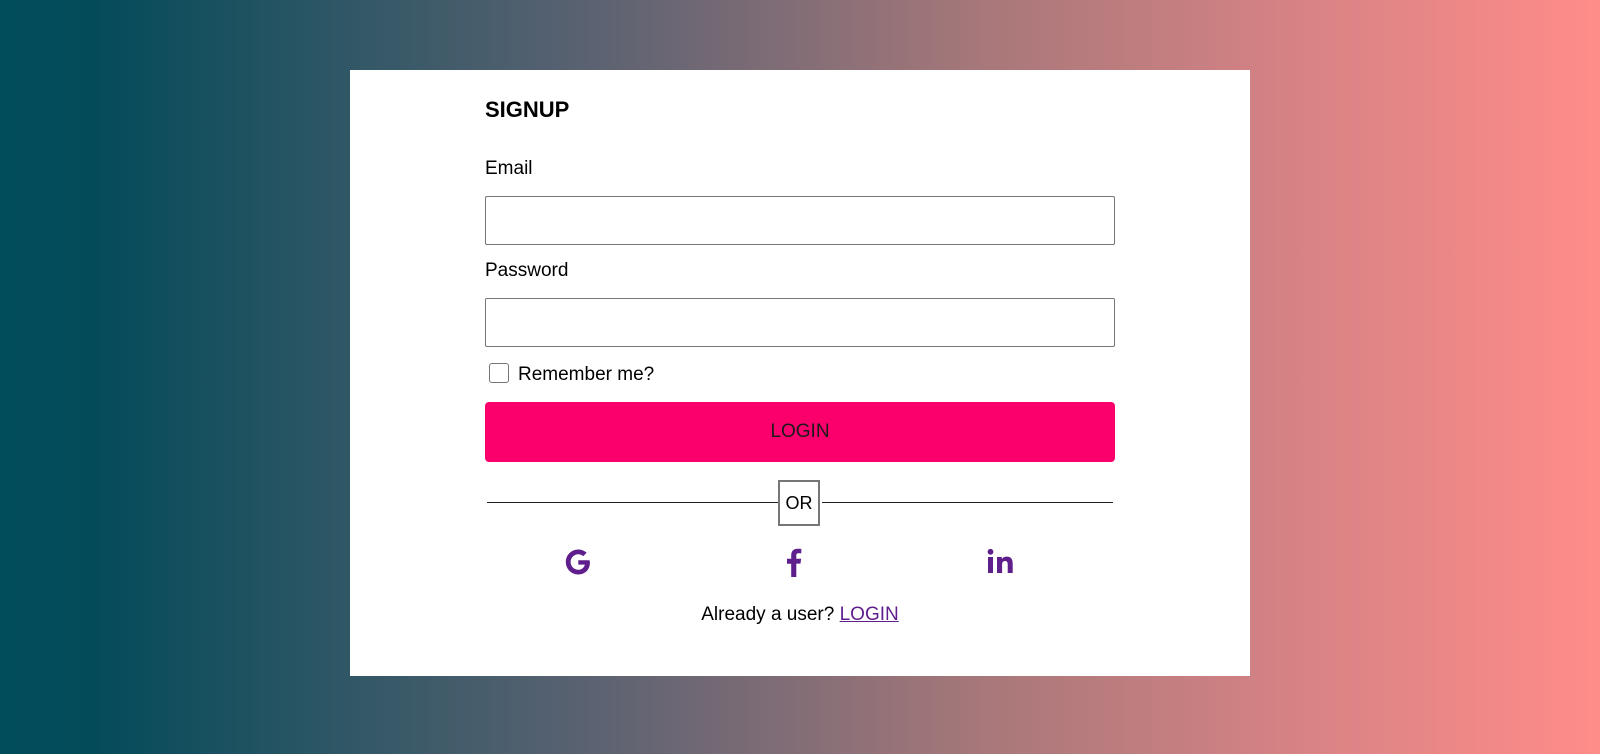  I want to click on linkedin-signin-button, so click(1001, 562).